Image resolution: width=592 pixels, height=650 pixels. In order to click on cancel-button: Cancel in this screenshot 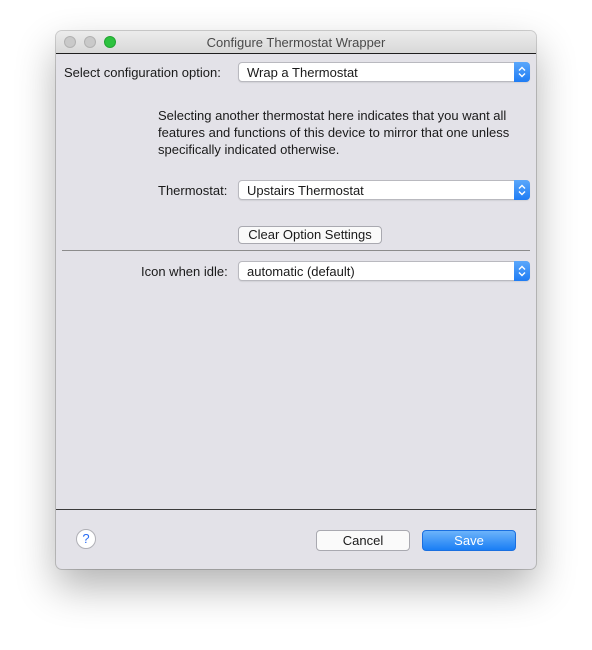, I will do `click(363, 540)`.